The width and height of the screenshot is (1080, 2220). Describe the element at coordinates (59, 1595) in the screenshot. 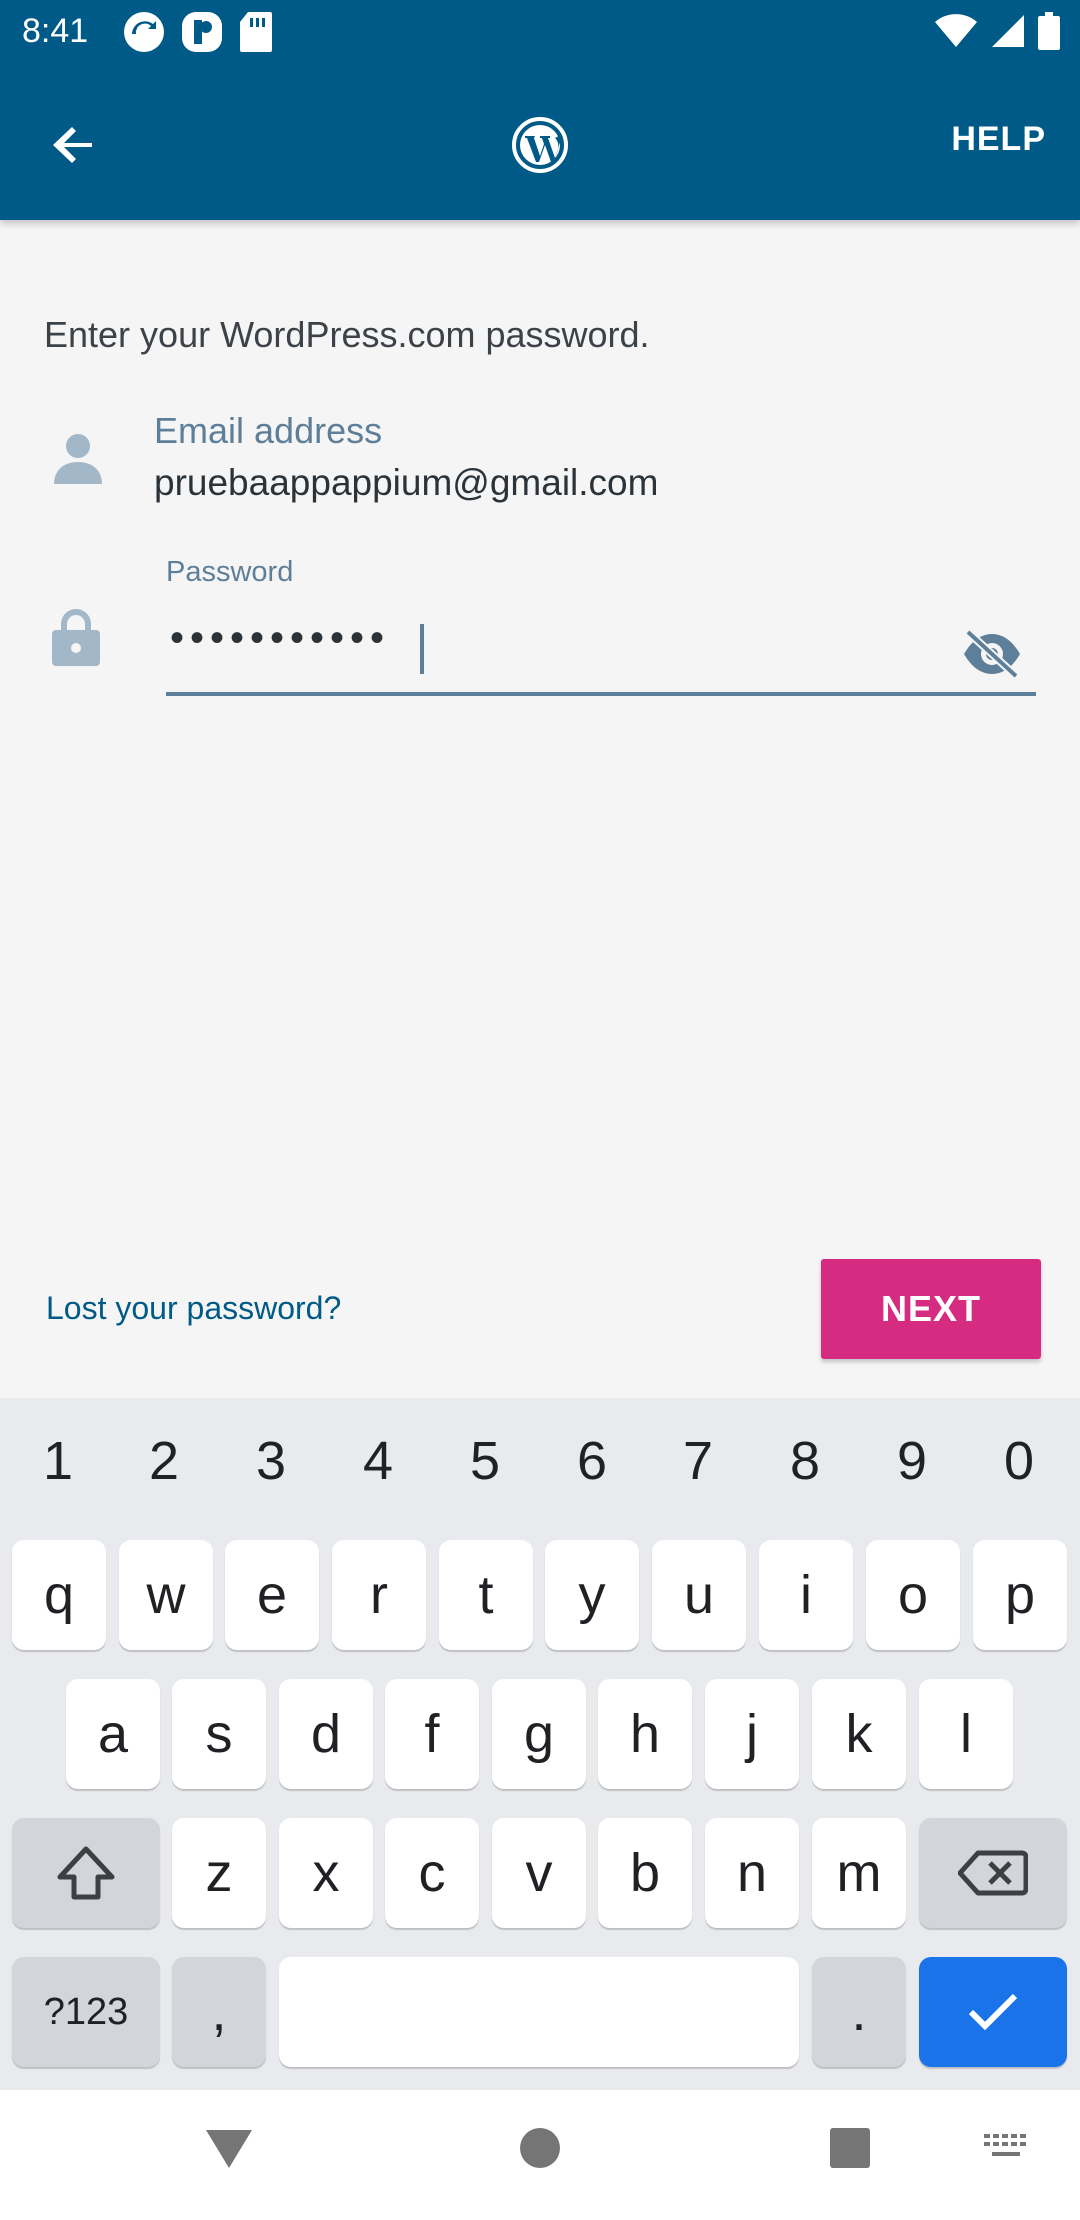

I see `key-q: q` at that location.